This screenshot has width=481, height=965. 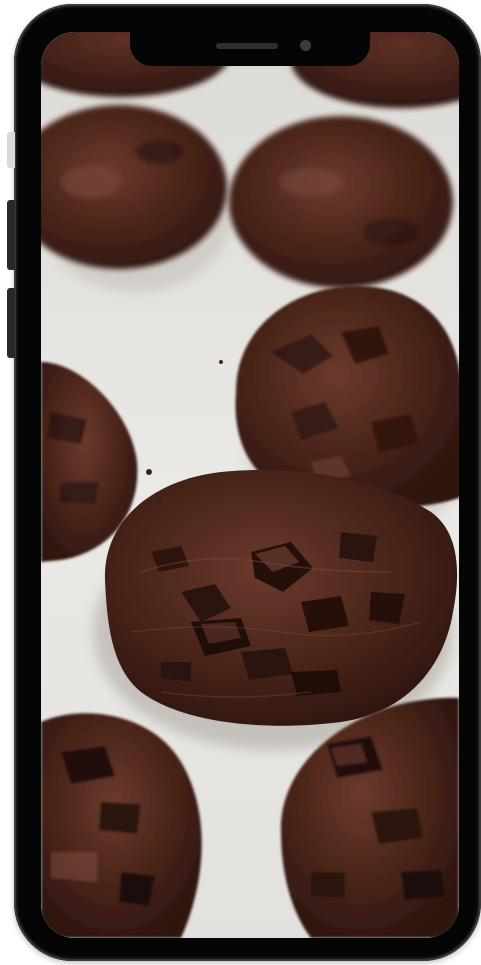 I want to click on silent-switch, so click(x=11, y=150).